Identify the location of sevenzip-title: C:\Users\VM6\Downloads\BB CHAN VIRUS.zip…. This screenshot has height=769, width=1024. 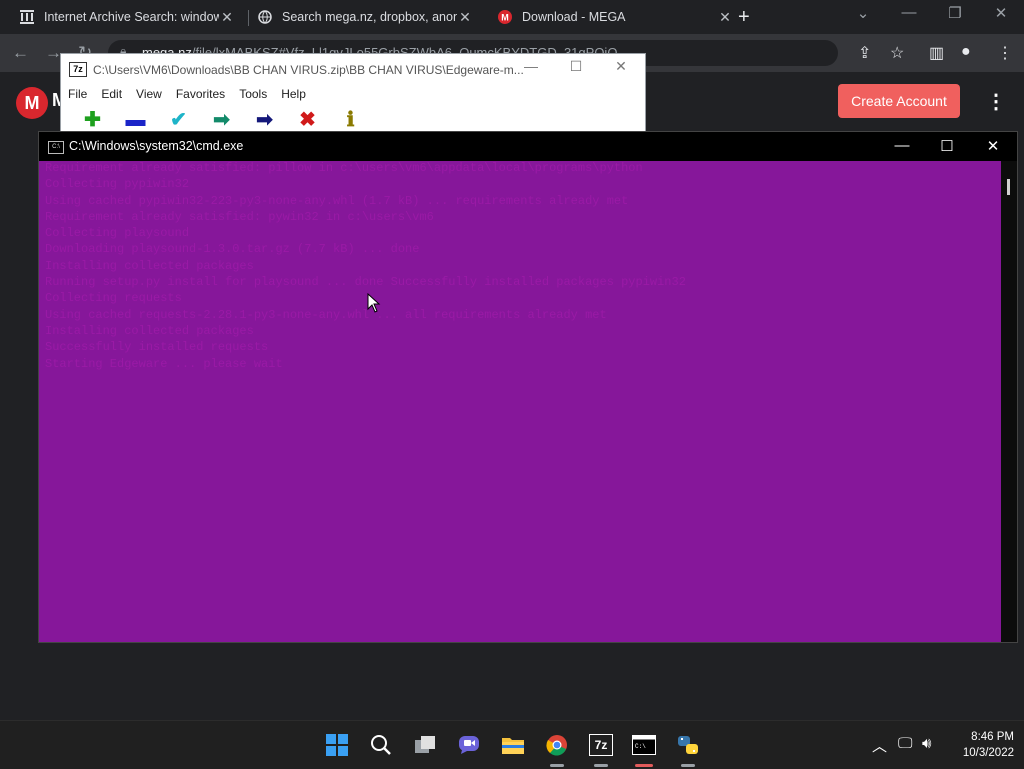
(308, 69).